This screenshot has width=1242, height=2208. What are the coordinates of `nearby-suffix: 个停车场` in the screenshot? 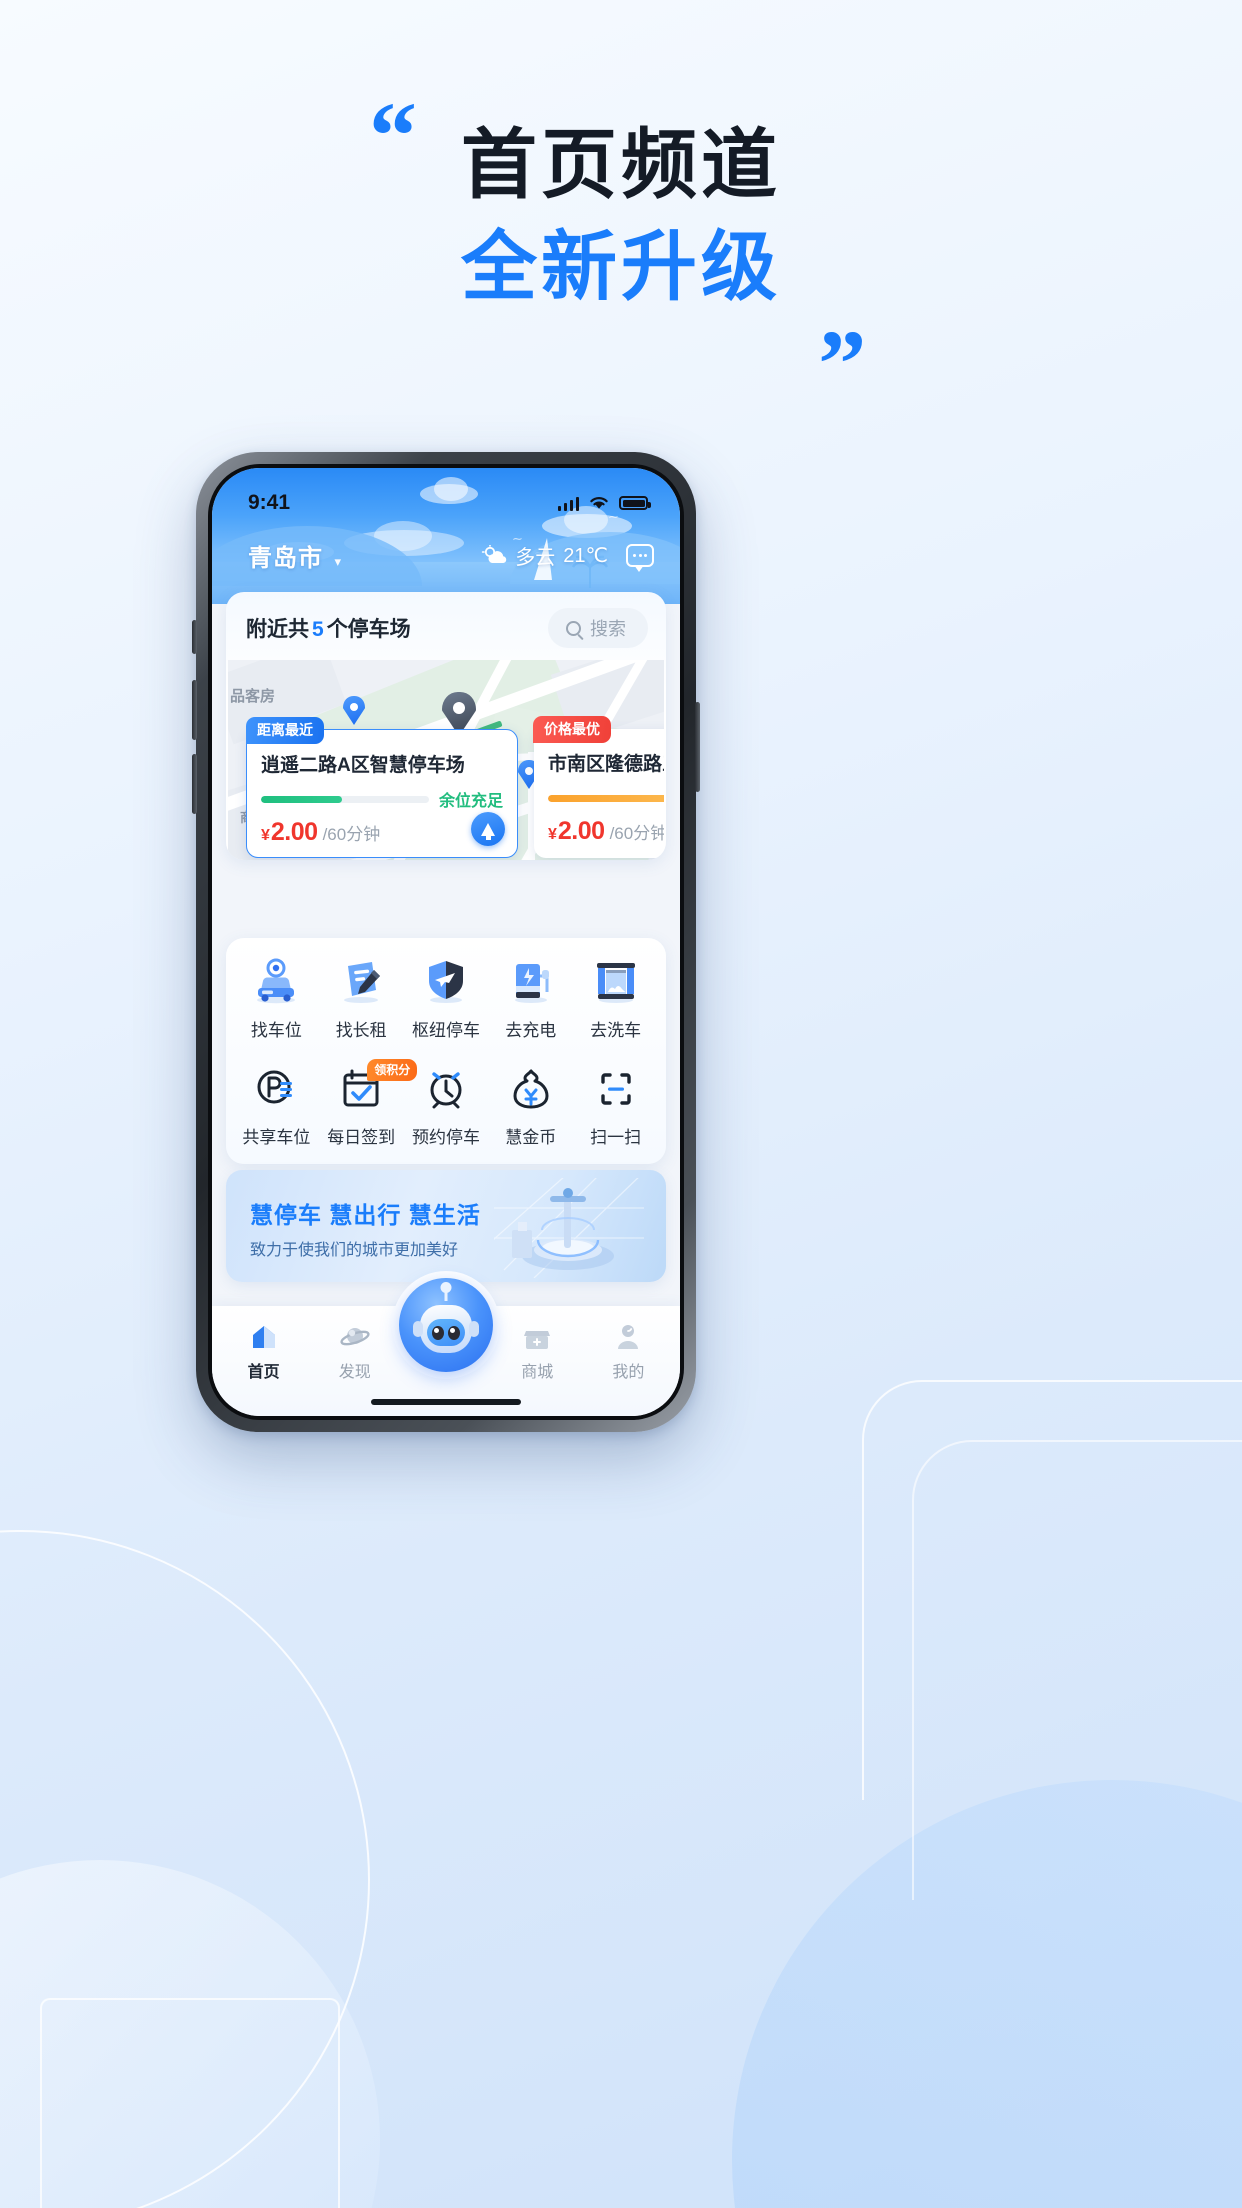 It's located at (368, 629).